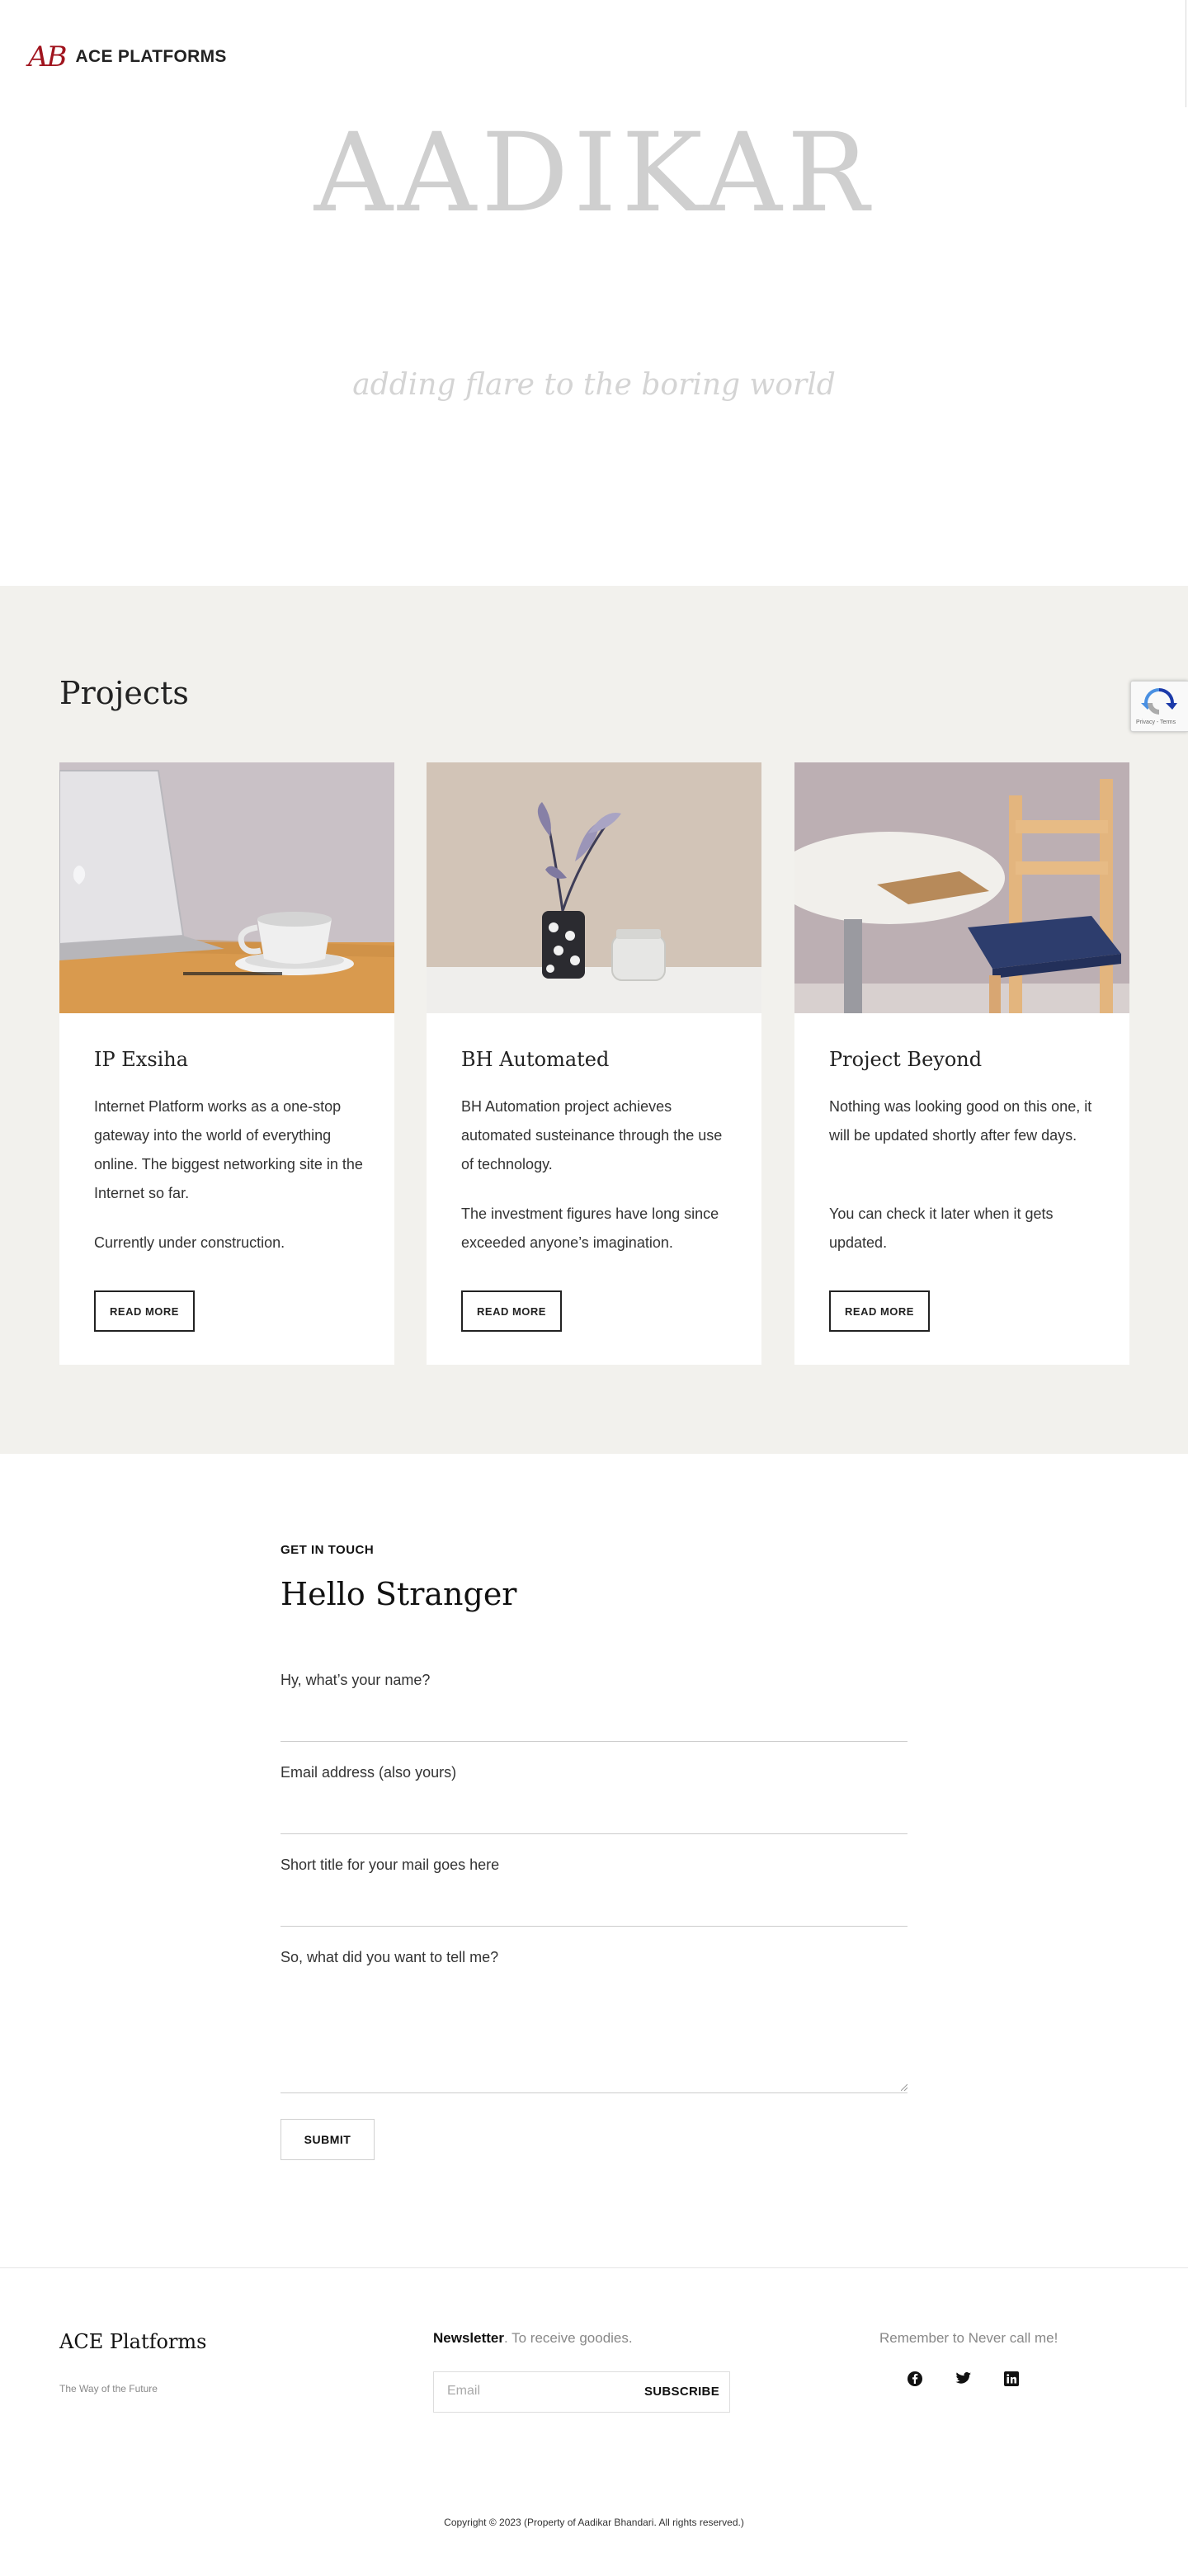 The width and height of the screenshot is (1188, 2576). Describe the element at coordinates (468, 2338) in the screenshot. I see `newsletter-bold: Newsletter` at that location.